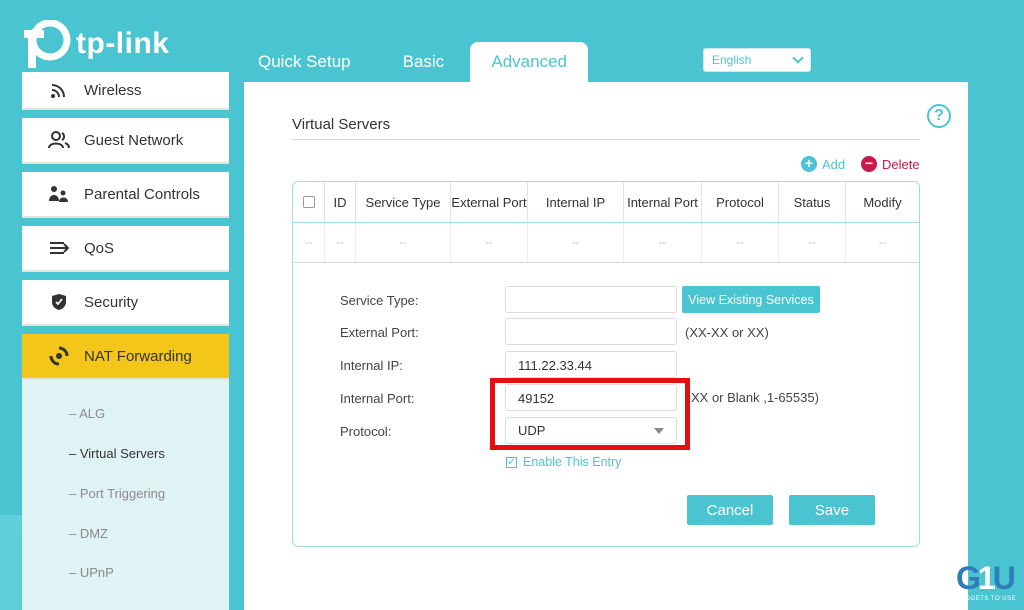 This screenshot has width=1024, height=610. I want to click on watermark-text: GADGETS TO USE, so click(986, 599).